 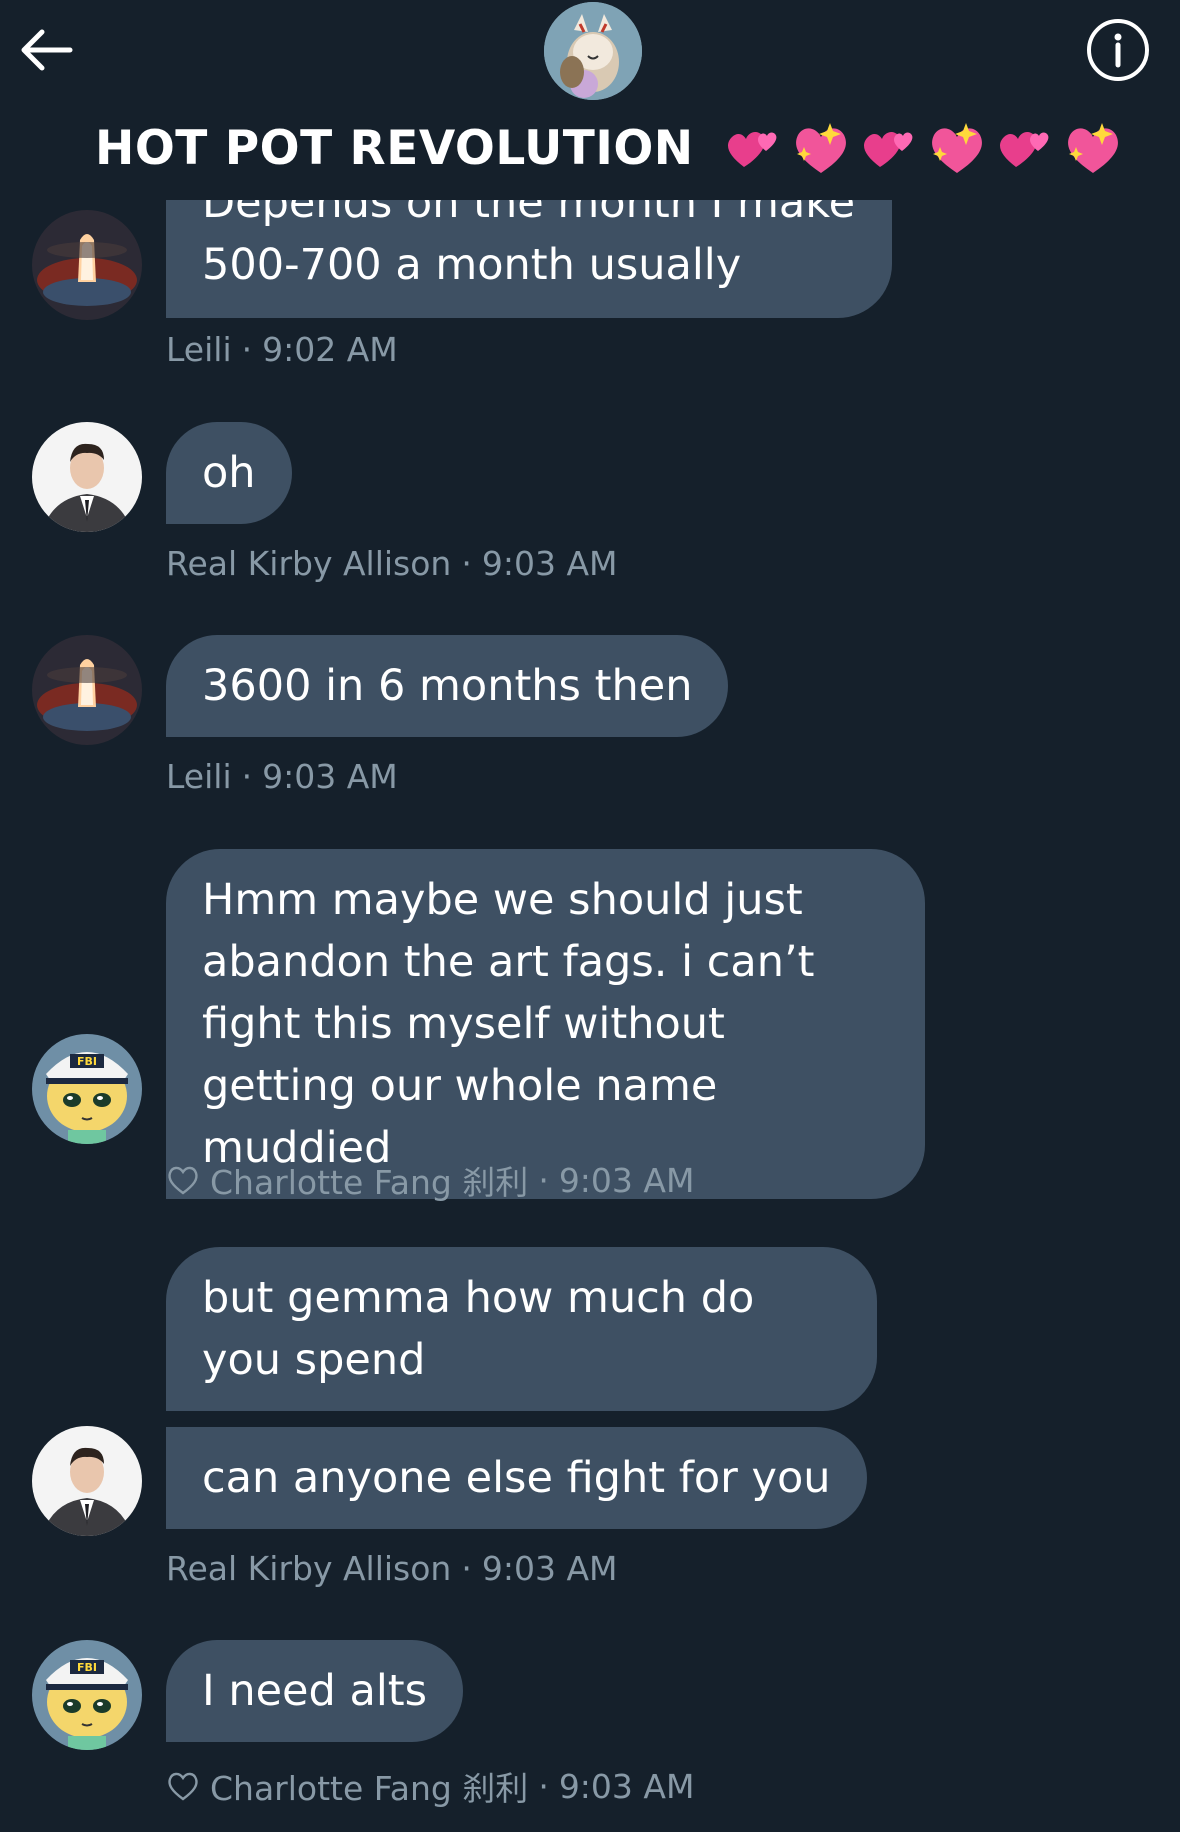 I want to click on group-title: HOT POT REVOLUTION, so click(x=609, y=148).